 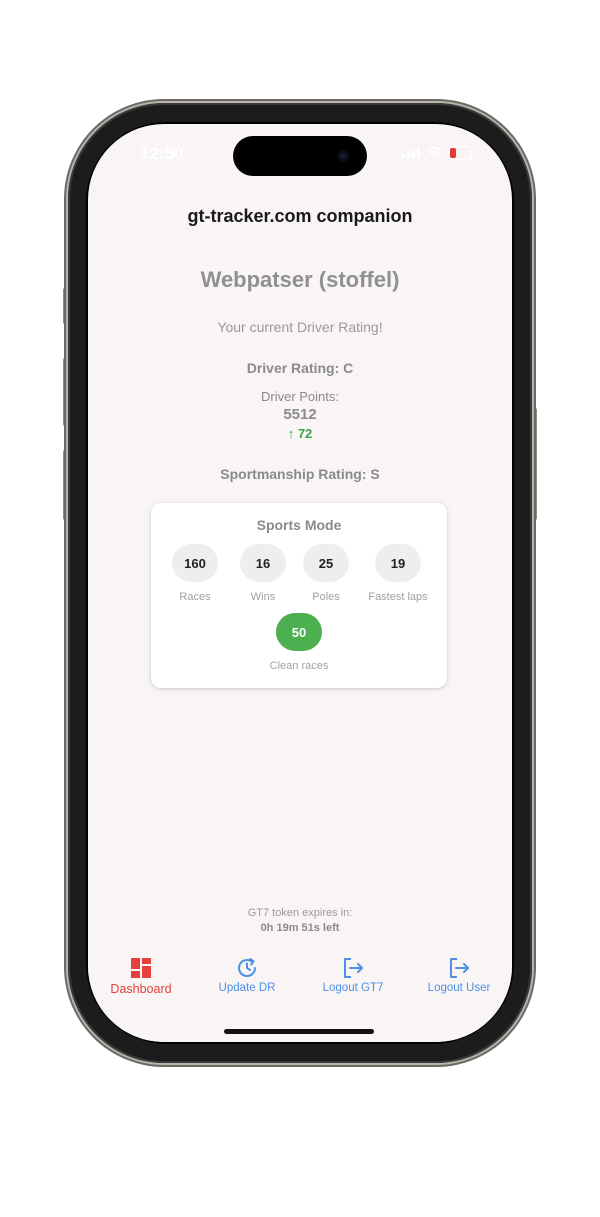 What do you see at coordinates (300, 327) in the screenshot?
I see `driver-rating-subtitle: Your current Driver Rating!` at bounding box center [300, 327].